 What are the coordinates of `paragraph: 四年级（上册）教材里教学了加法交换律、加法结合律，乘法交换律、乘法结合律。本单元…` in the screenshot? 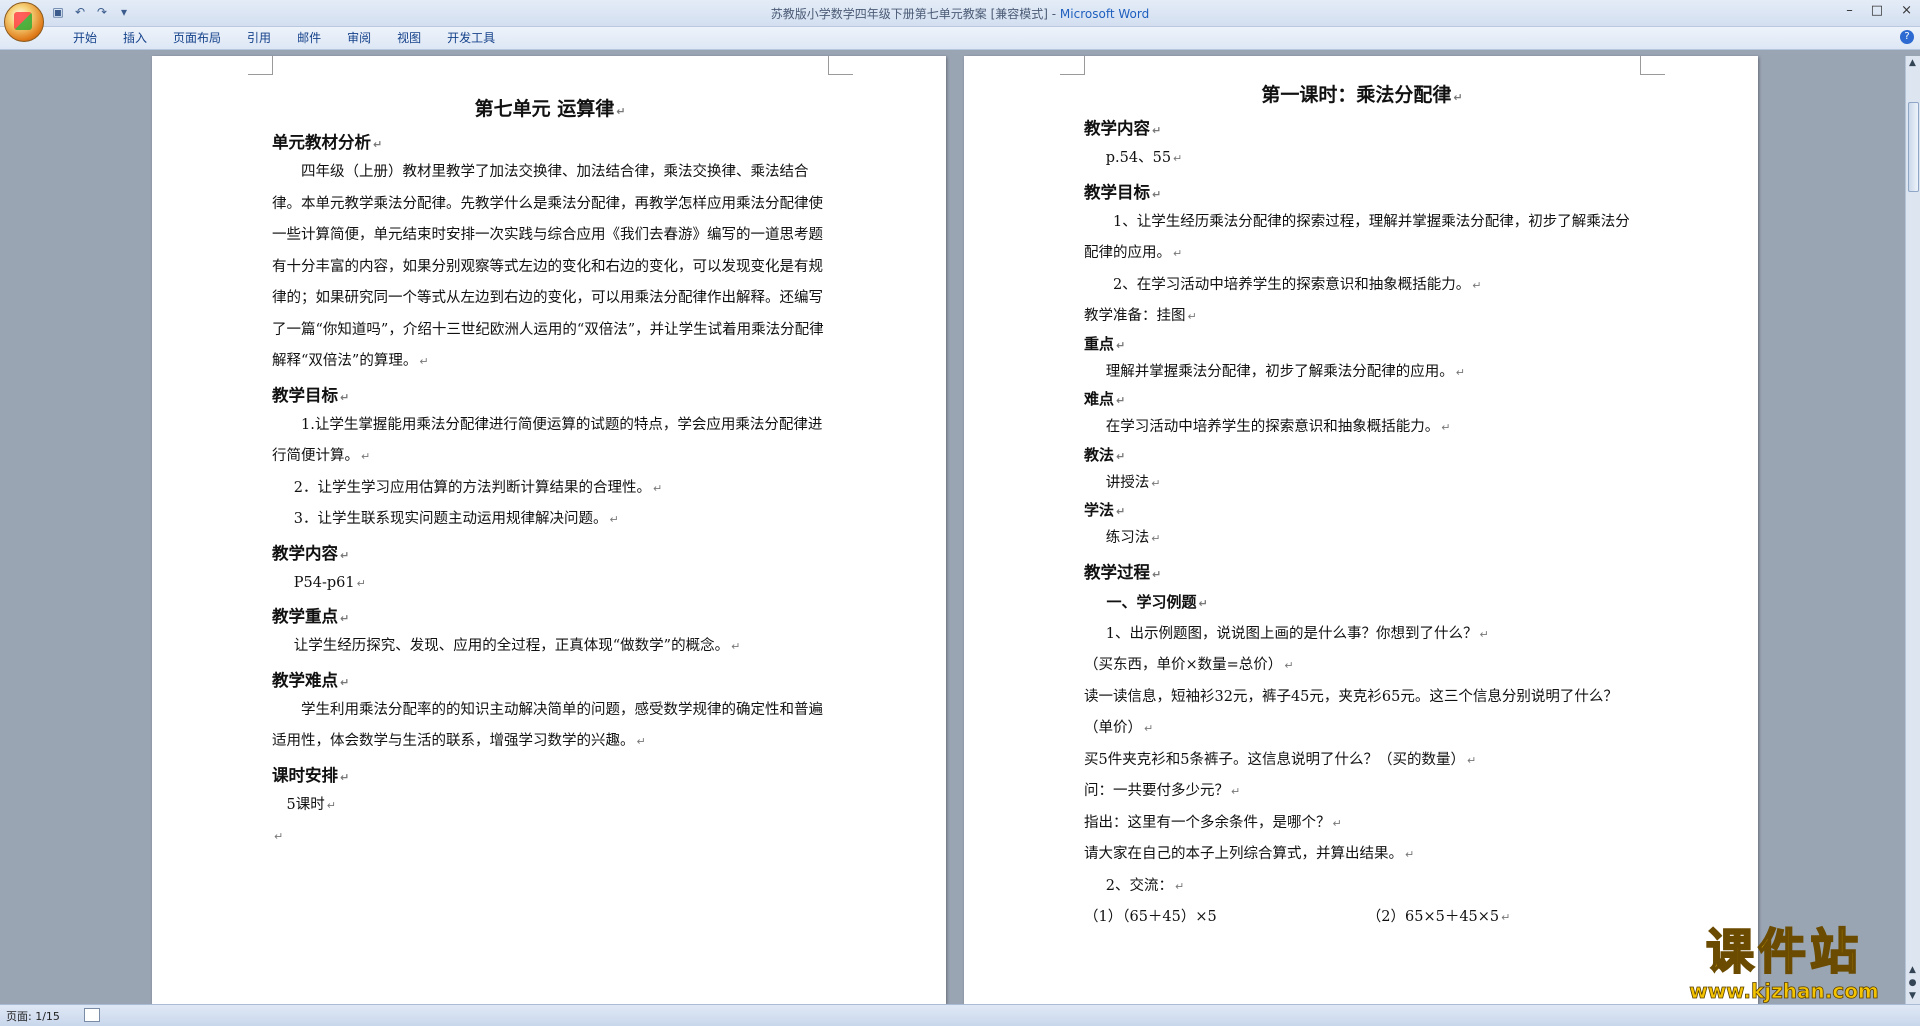 It's located at (548, 266).